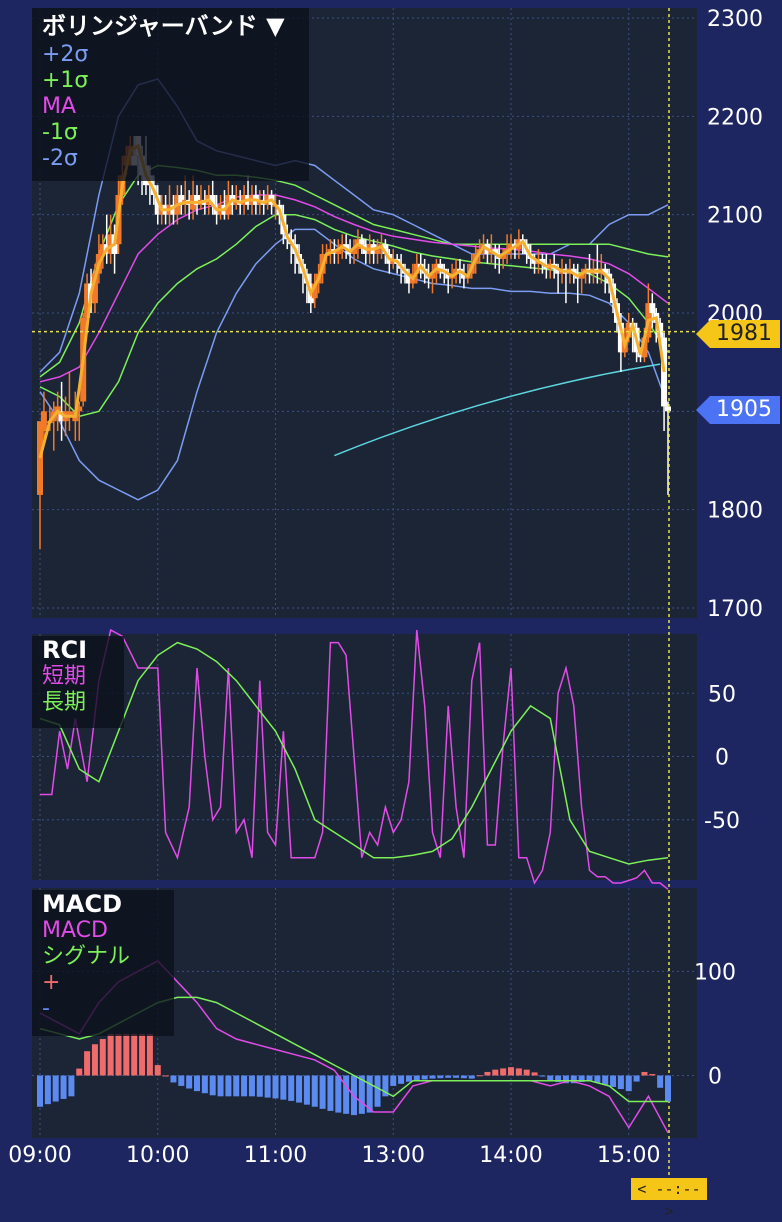  I want to click on macd-y-tick-label: 100, so click(715, 972).